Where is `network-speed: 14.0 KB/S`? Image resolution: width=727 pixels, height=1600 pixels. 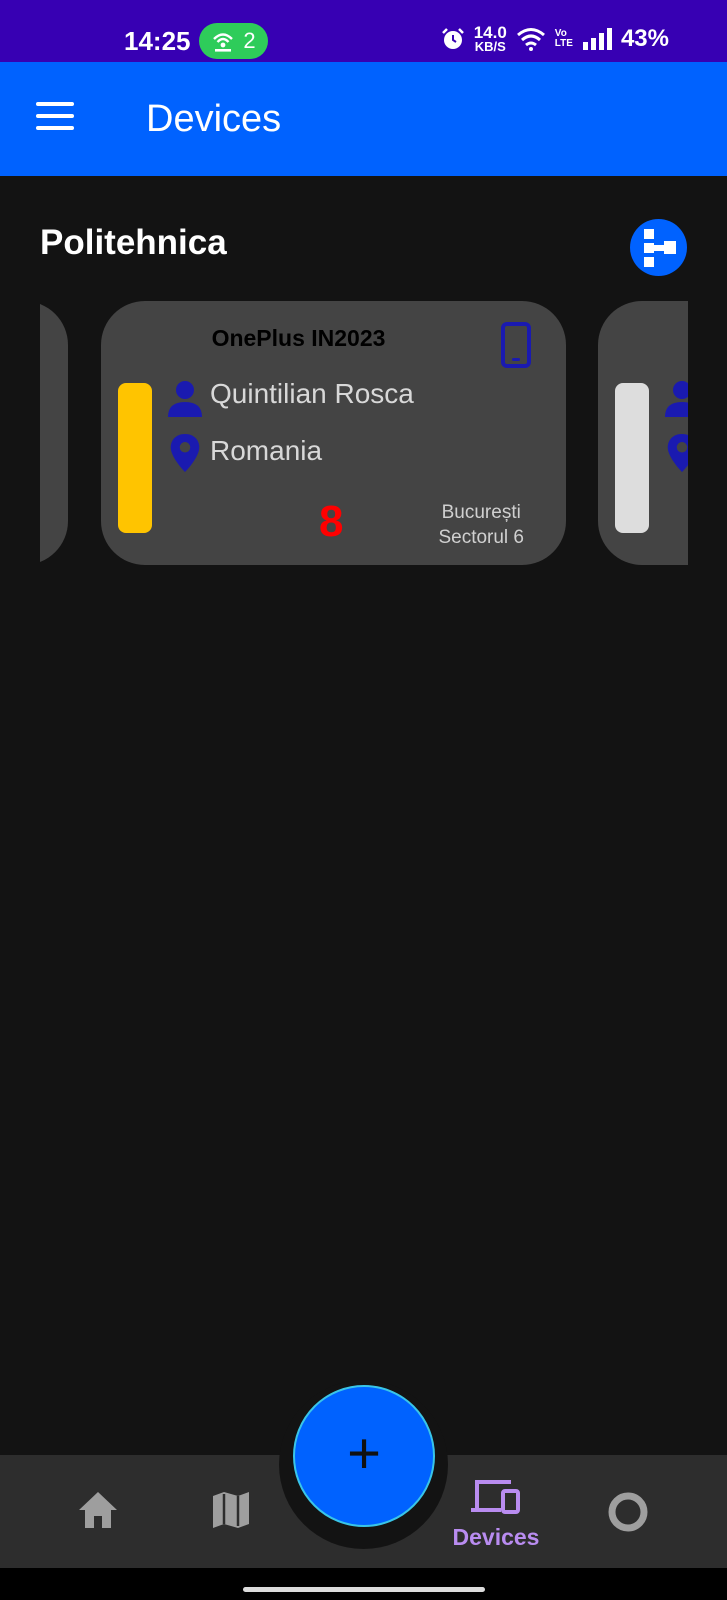 network-speed: 14.0 KB/S is located at coordinates (490, 38).